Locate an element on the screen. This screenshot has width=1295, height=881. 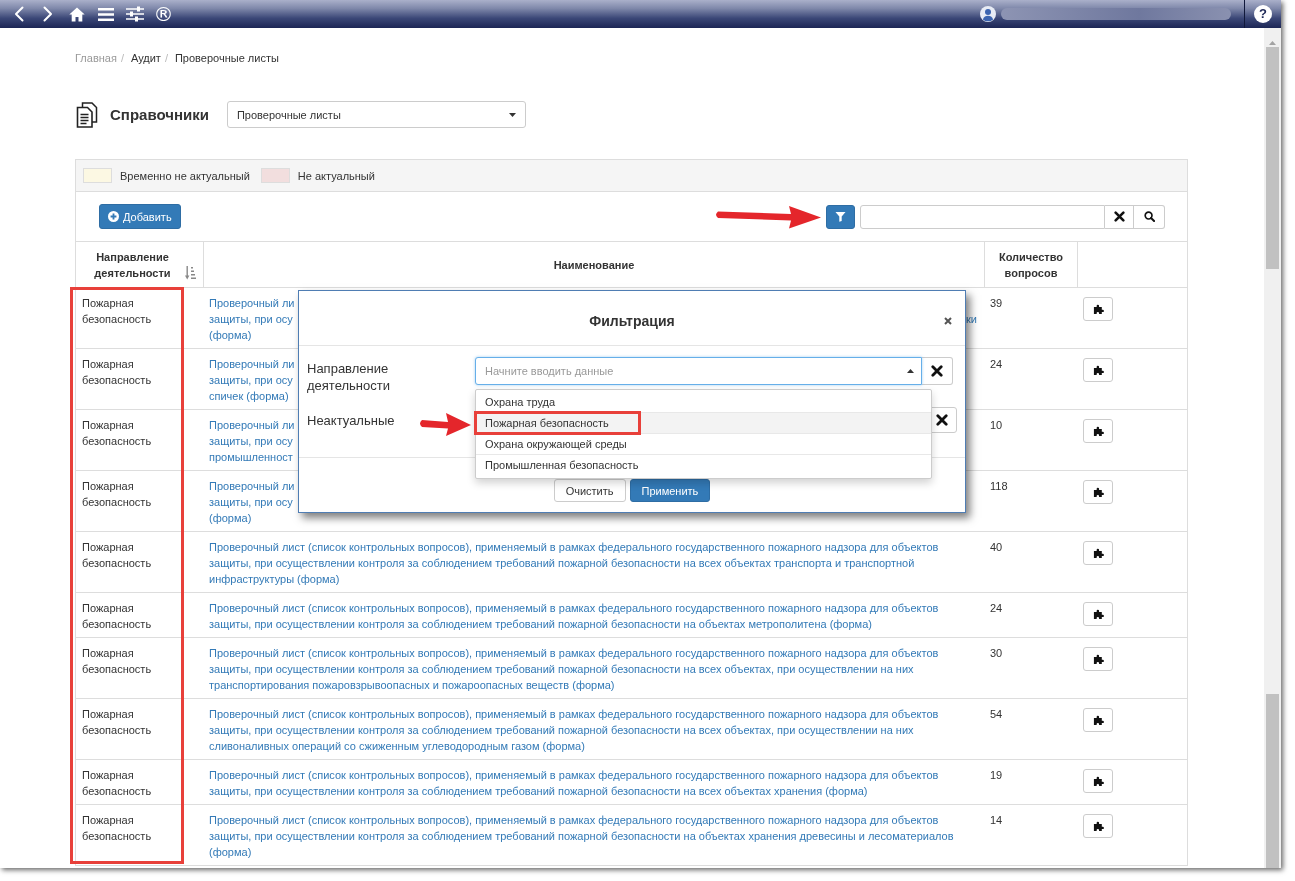
question-count: 54 is located at coordinates (996, 714).